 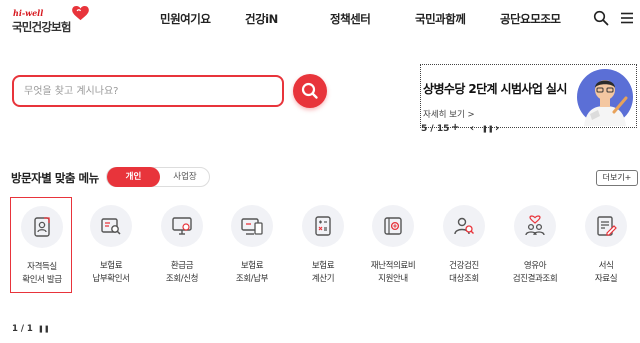 What do you see at coordinates (606, 279) in the screenshot?
I see `menu-item-sublabel: 자료실` at bounding box center [606, 279].